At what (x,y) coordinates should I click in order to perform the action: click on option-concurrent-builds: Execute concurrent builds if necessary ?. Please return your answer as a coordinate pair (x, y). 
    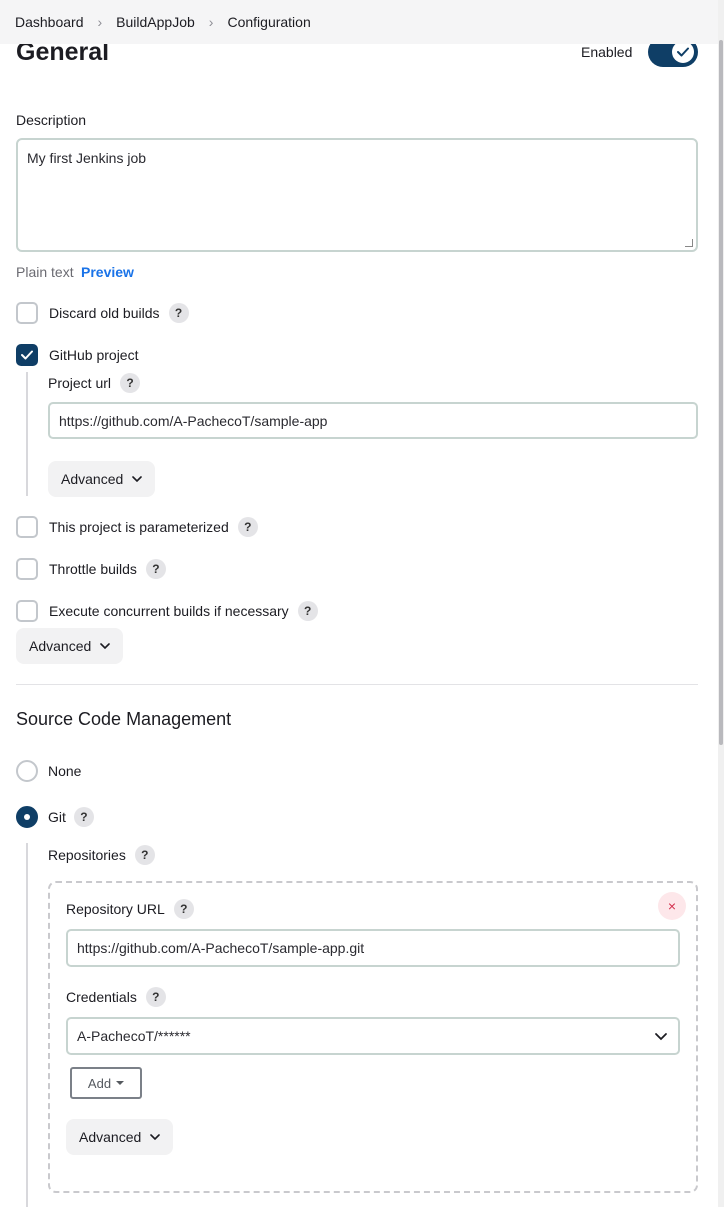
    Looking at the image, I should click on (167, 611).